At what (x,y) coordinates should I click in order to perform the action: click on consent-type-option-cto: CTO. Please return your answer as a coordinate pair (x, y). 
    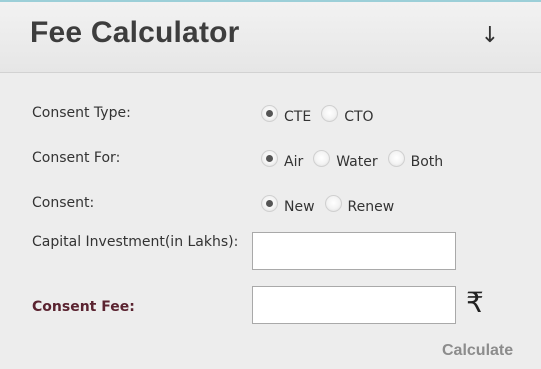
    Looking at the image, I should click on (347, 113).